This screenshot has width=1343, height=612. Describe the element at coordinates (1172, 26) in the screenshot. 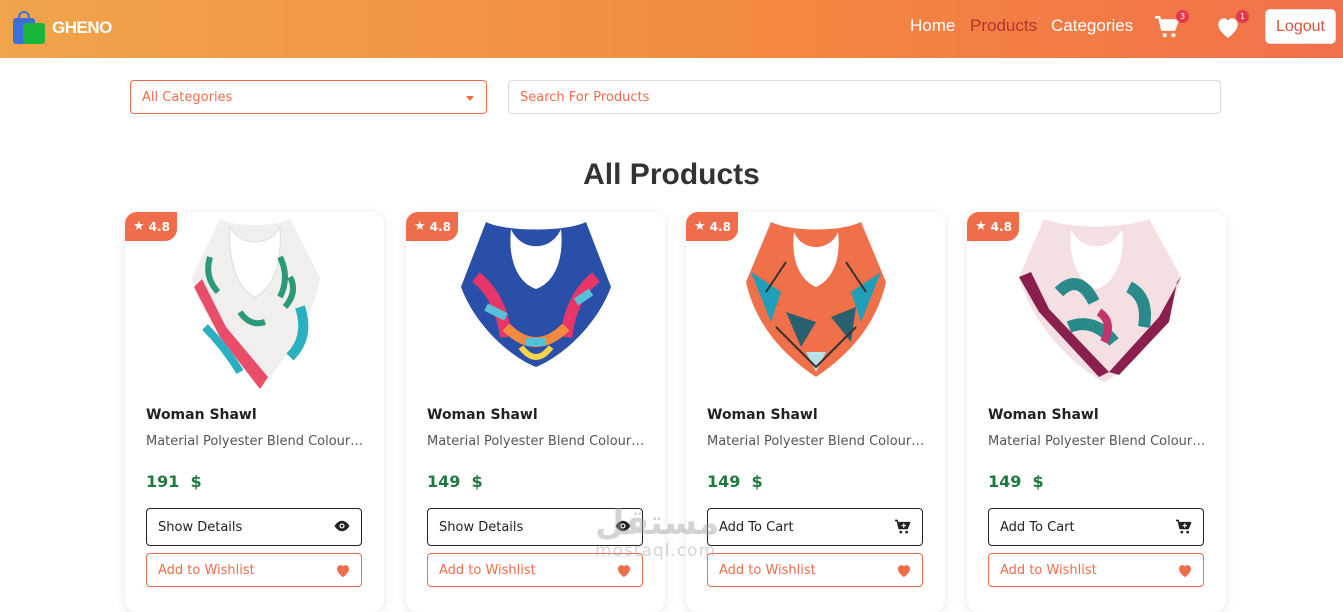

I see `cart-nav-button: 3` at that location.